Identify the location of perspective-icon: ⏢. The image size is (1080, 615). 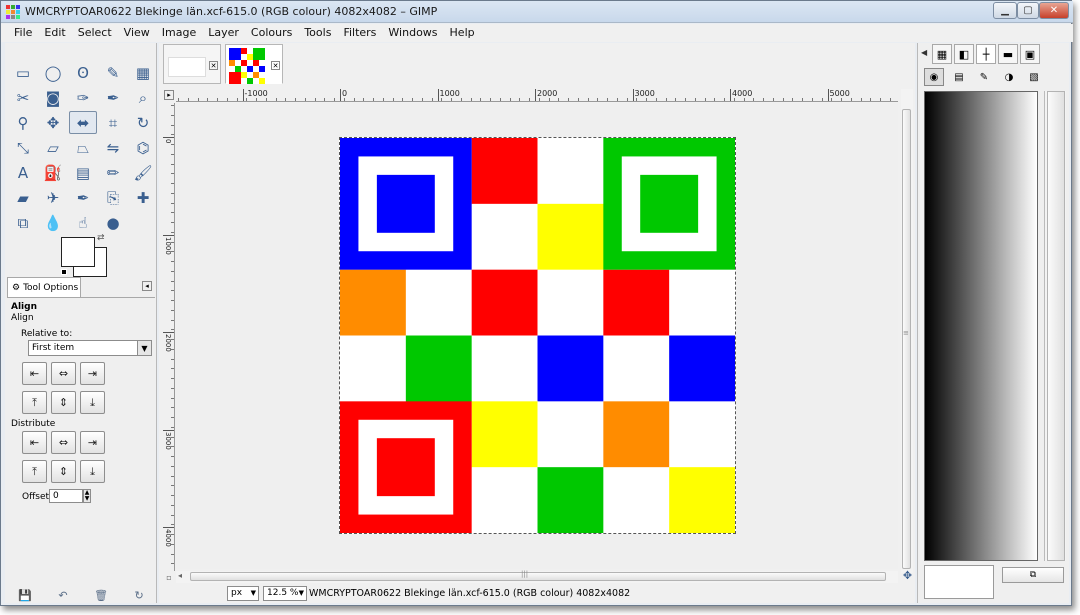
(83, 147).